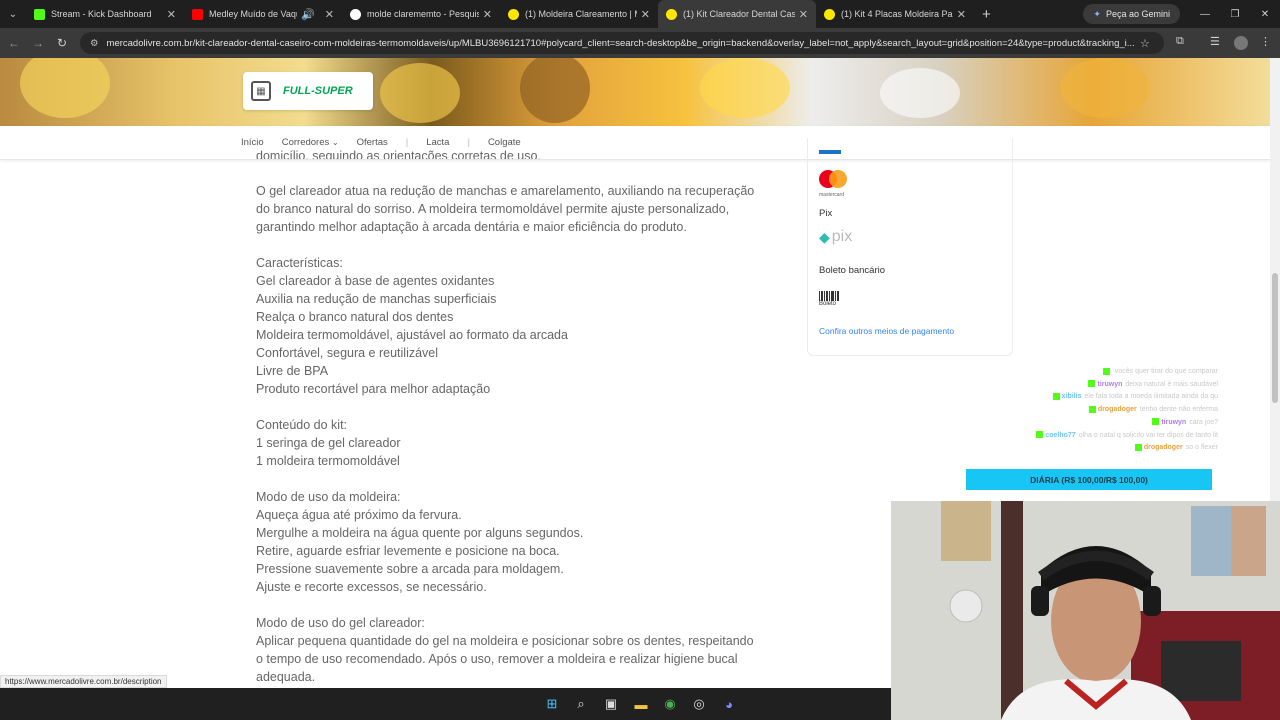 This screenshot has width=1280, height=720. What do you see at coordinates (286, 677) in the screenshot?
I see `gel-line: adequada.` at bounding box center [286, 677].